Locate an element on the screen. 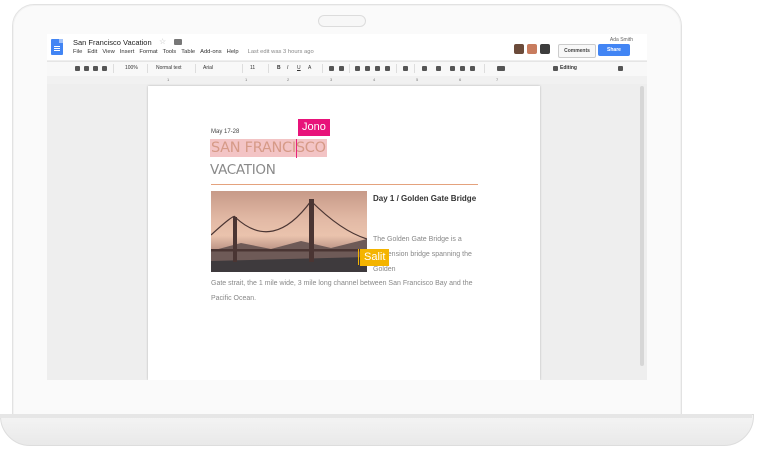 The width and height of the screenshot is (758, 463). heading-san-francisco: SAN FRANCISCO is located at coordinates (268, 148).